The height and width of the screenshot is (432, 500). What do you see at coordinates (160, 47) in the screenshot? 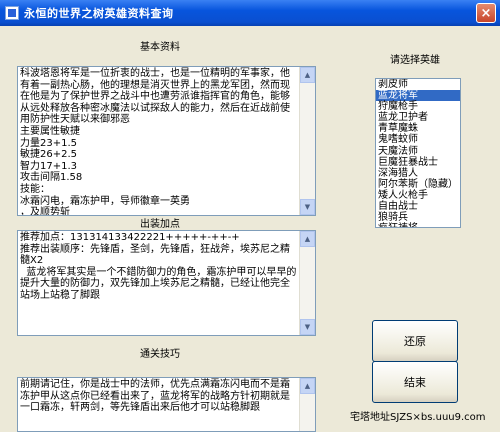
I see `basic-info-label: 基本资料` at bounding box center [160, 47].